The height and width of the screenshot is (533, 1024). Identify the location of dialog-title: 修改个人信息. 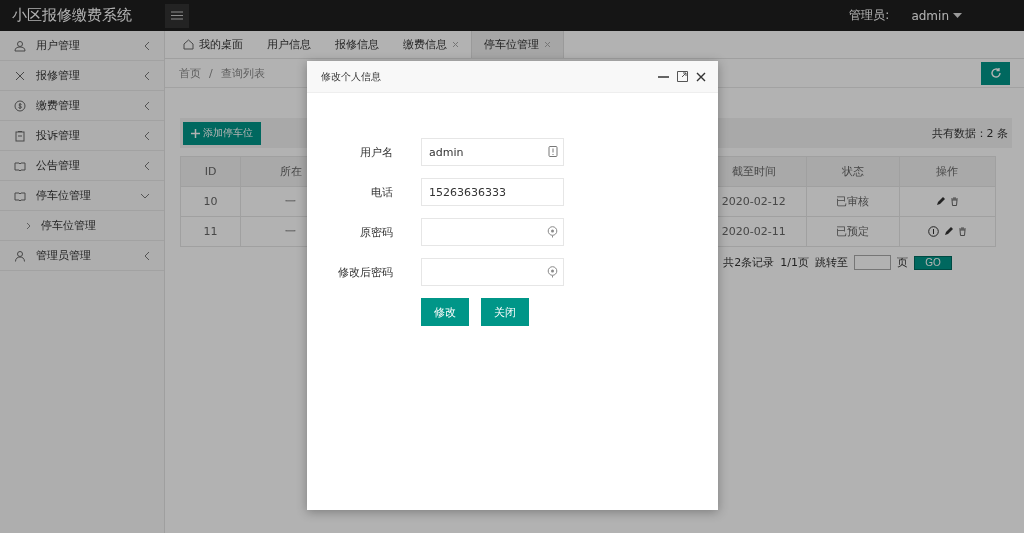
(351, 76).